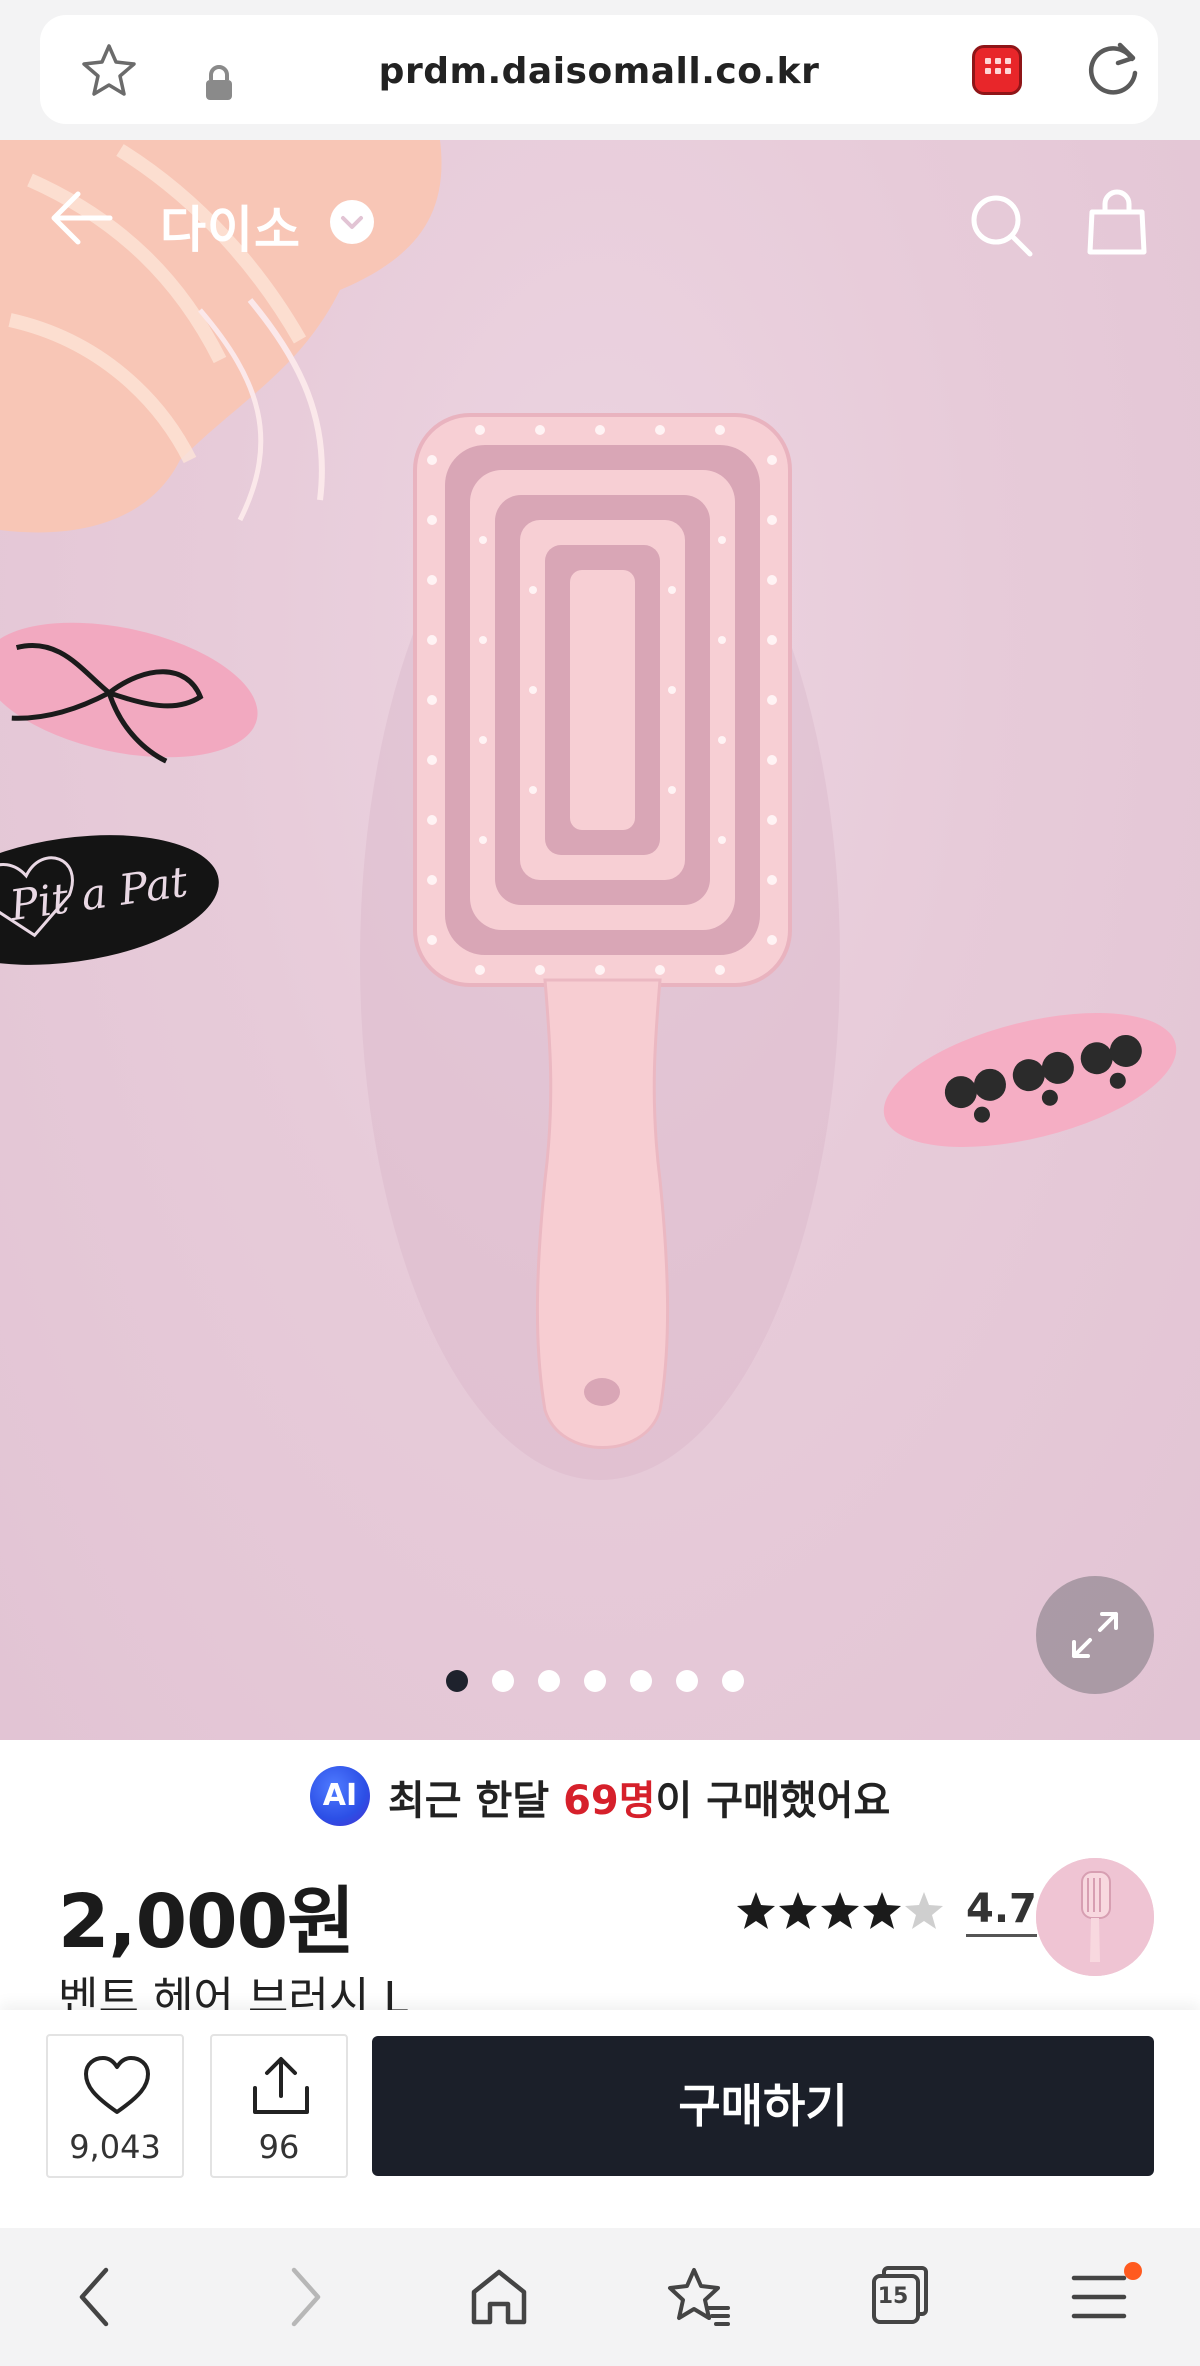 The height and width of the screenshot is (2366, 1200). I want to click on wishlist-count: 9,043, so click(115, 2147).